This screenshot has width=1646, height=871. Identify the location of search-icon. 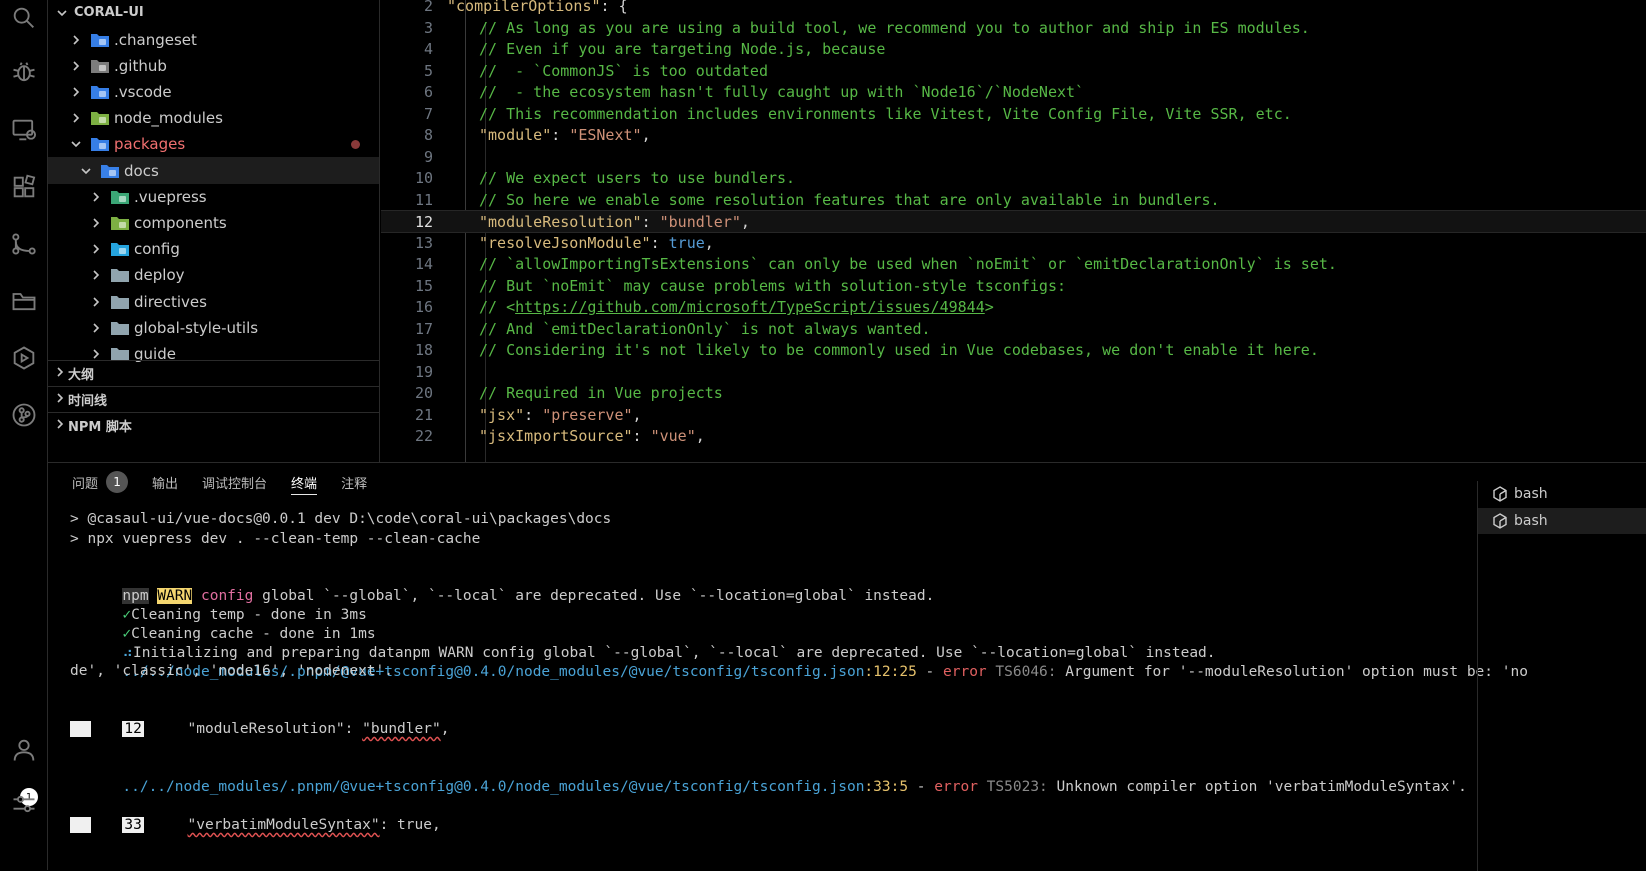
(24, 21).